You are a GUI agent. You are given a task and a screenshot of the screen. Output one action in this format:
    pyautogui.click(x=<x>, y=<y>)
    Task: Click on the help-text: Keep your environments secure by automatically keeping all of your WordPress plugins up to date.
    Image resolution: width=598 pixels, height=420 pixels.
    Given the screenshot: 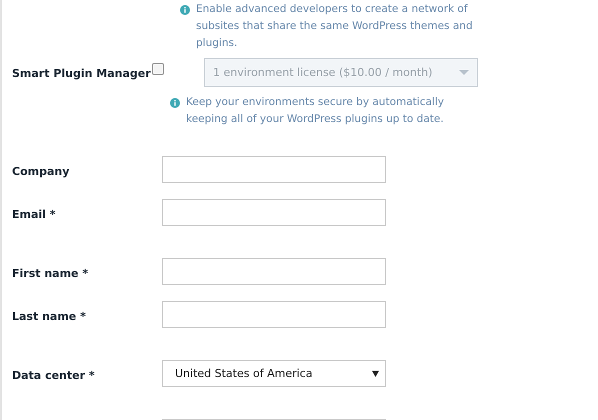 What is the action you would take?
    pyautogui.click(x=315, y=111)
    